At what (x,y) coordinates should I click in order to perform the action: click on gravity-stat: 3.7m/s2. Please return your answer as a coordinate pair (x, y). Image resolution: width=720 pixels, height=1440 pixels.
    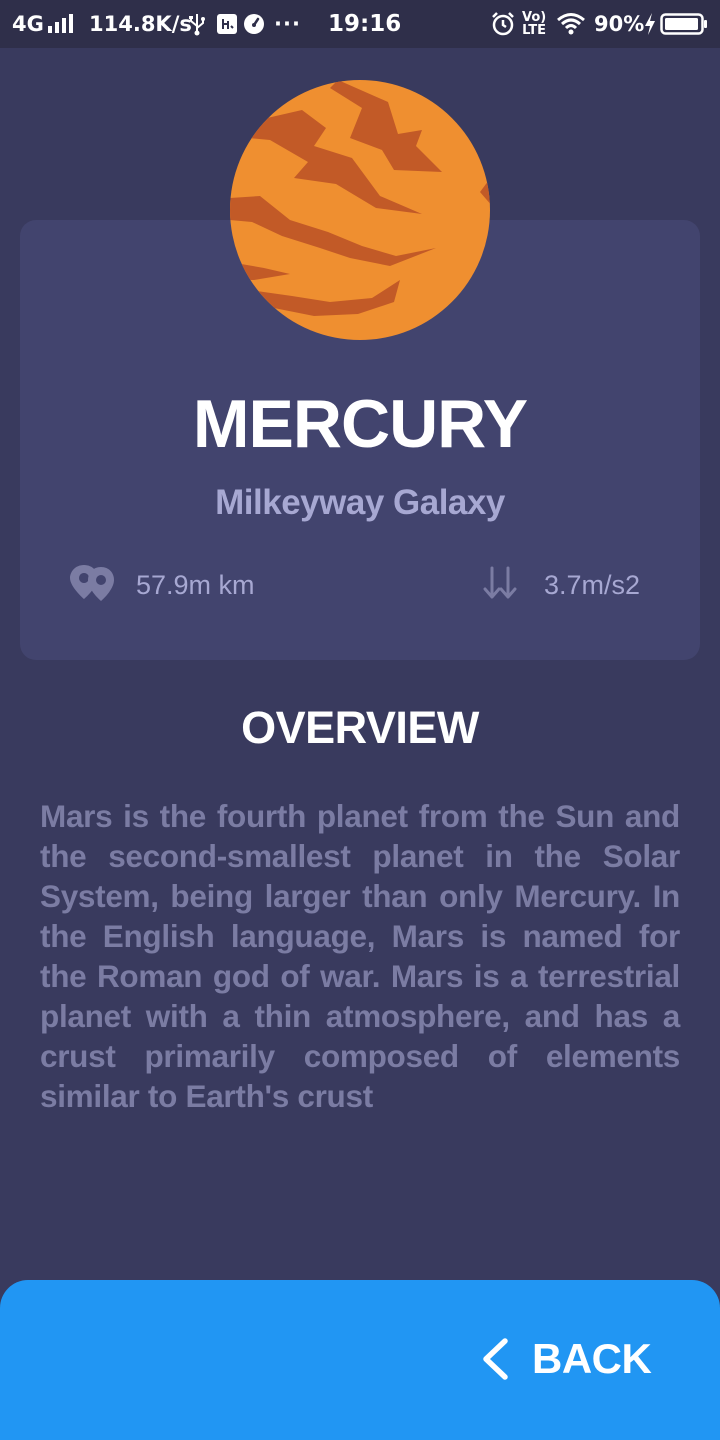
    Looking at the image, I should click on (561, 585).